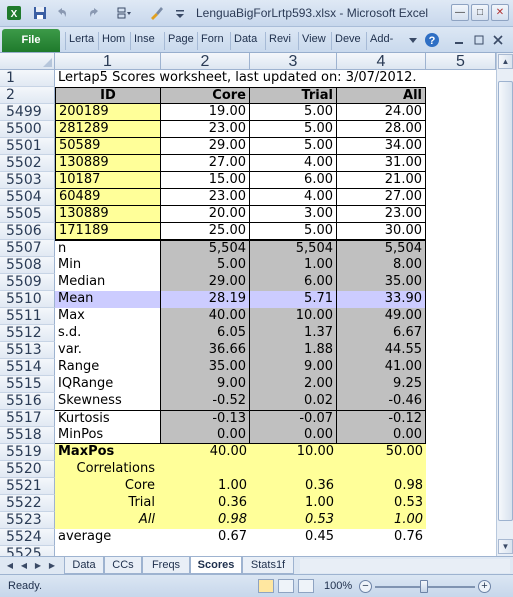 This screenshot has width=513, height=597. What do you see at coordinates (10, 565) in the screenshot?
I see `first-sheet-icon: ◀` at bounding box center [10, 565].